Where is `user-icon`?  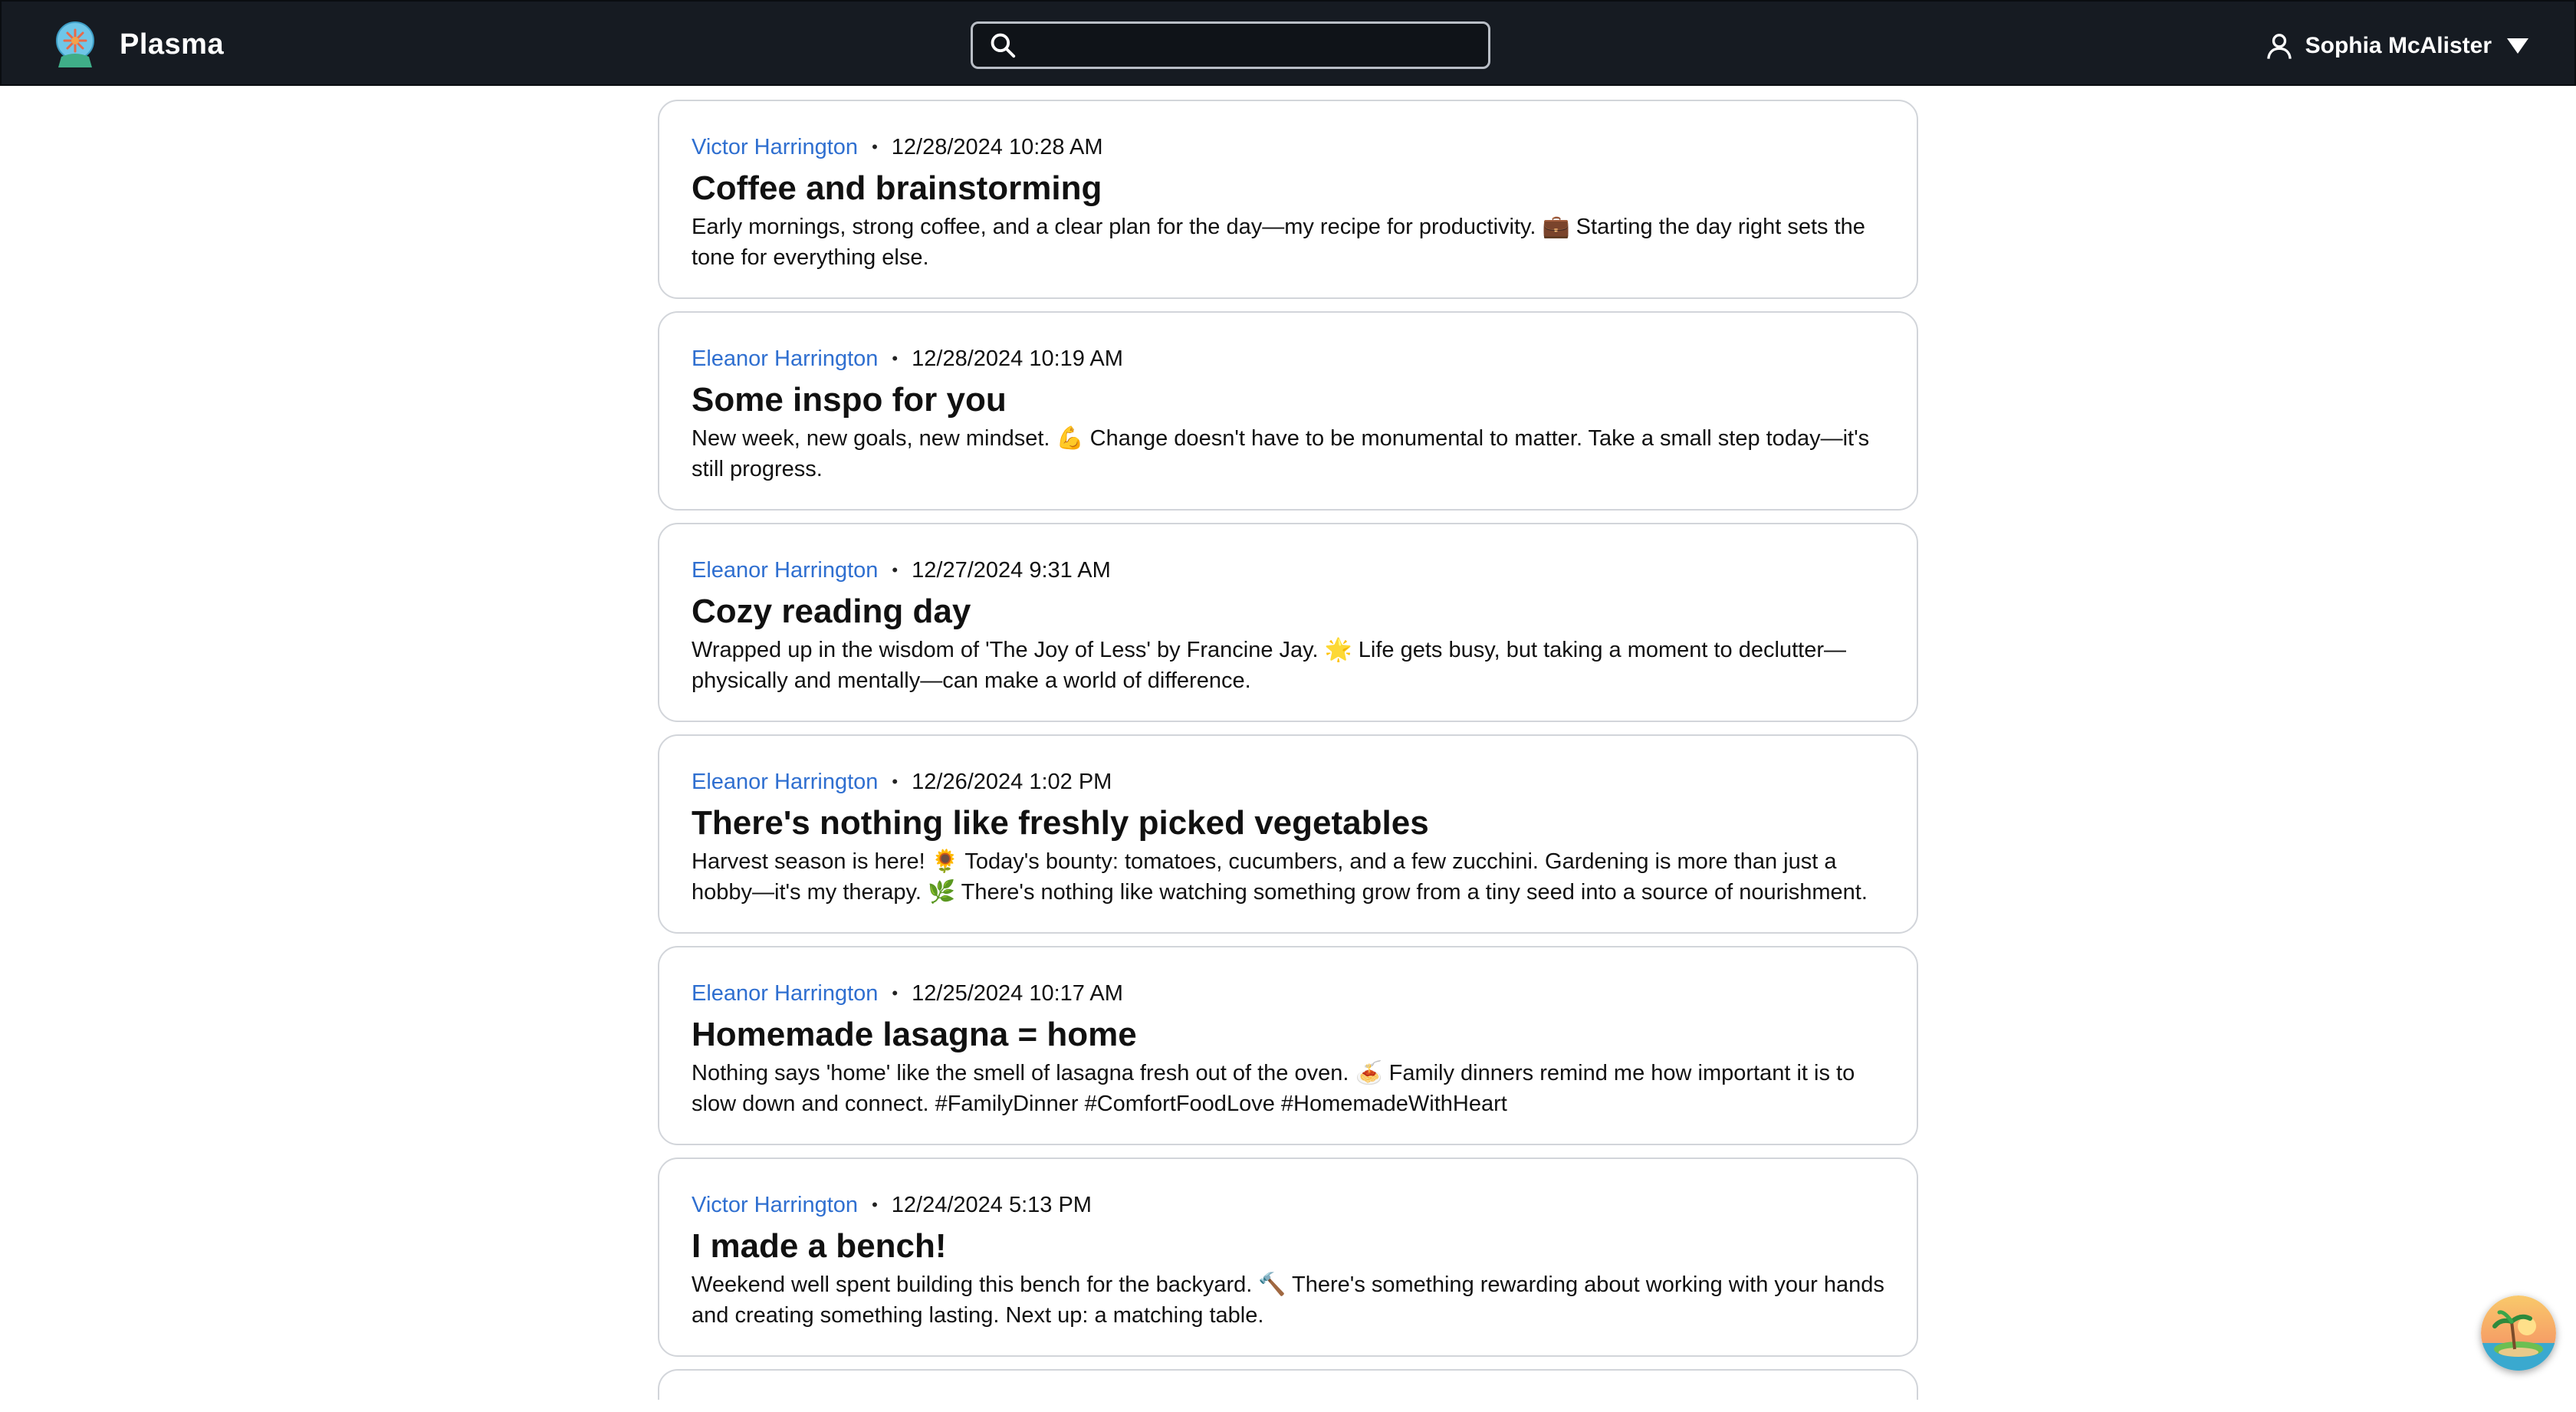 user-icon is located at coordinates (2279, 46).